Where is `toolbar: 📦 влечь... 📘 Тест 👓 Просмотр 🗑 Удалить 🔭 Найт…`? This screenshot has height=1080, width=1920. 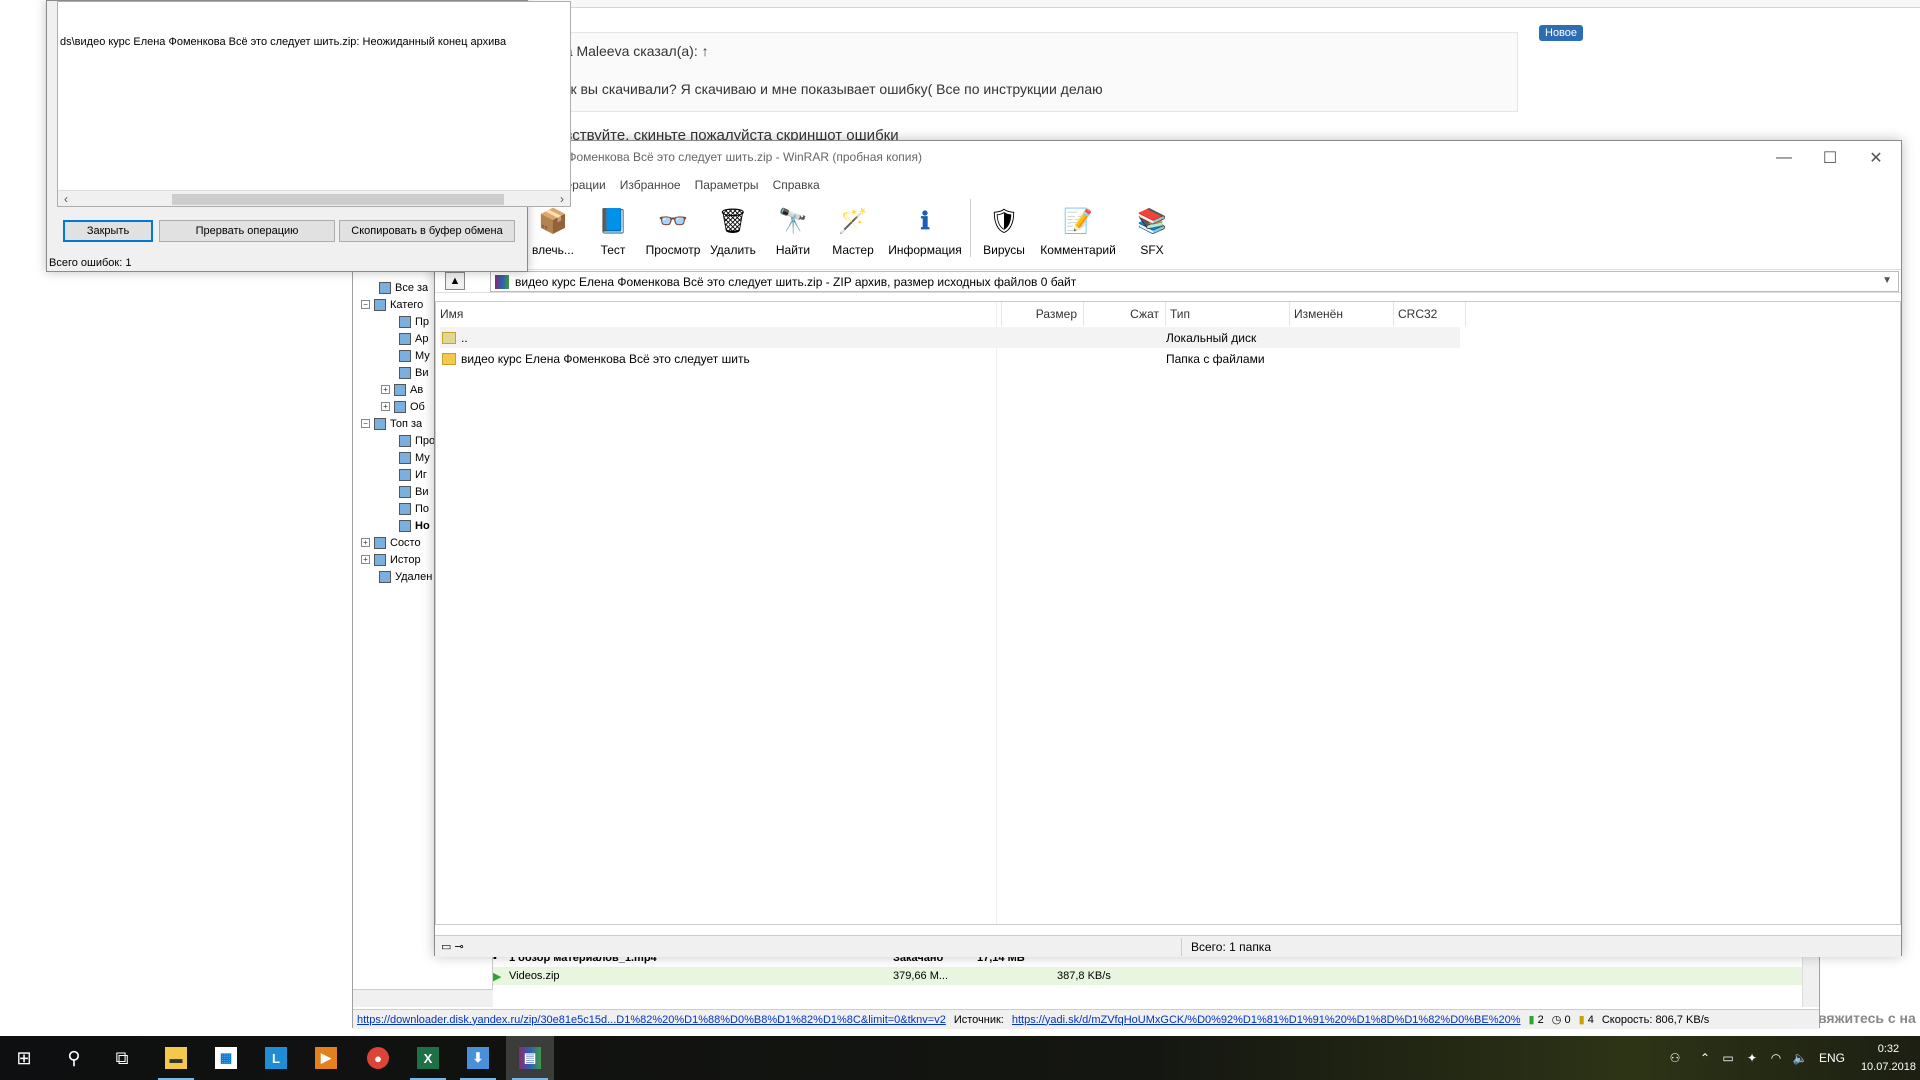 toolbar: 📦 влечь... 📘 Тест 👓 Просмотр 🗑 Удалить 🔭 Найт… is located at coordinates (1168, 227).